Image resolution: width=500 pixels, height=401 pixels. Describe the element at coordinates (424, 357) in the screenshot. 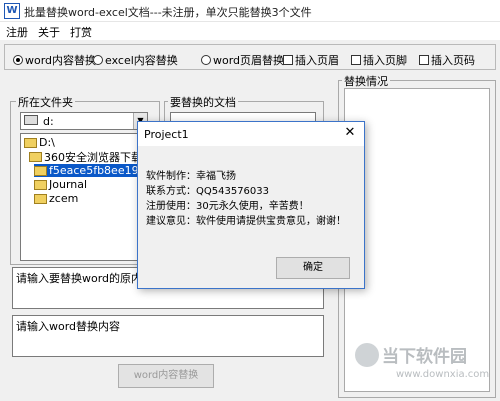

I see `watermark-text: 当下软件园` at that location.